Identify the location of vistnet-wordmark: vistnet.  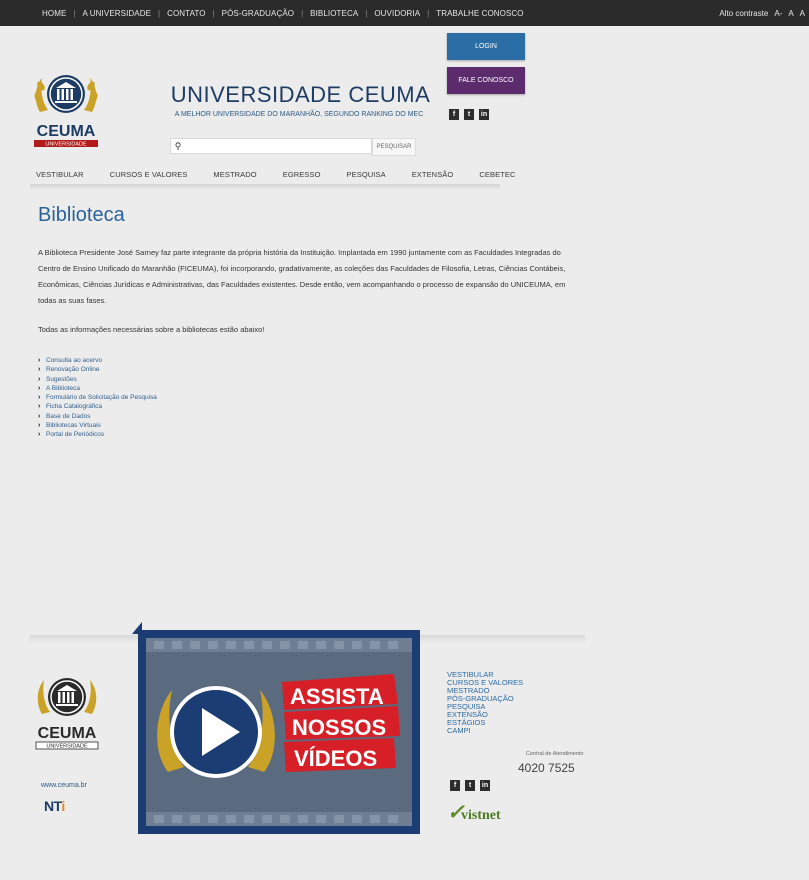
(481, 815).